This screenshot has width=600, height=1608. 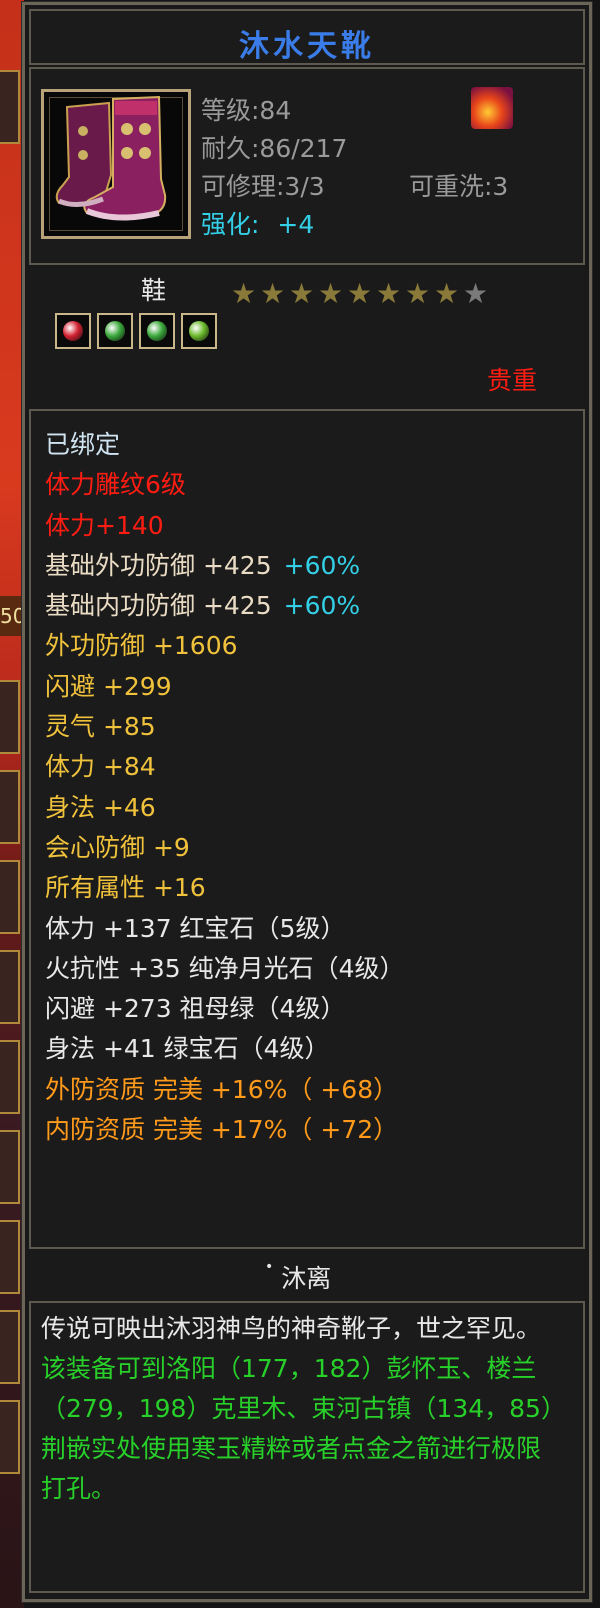 I want to click on side-number: 50, so click(x=12, y=616).